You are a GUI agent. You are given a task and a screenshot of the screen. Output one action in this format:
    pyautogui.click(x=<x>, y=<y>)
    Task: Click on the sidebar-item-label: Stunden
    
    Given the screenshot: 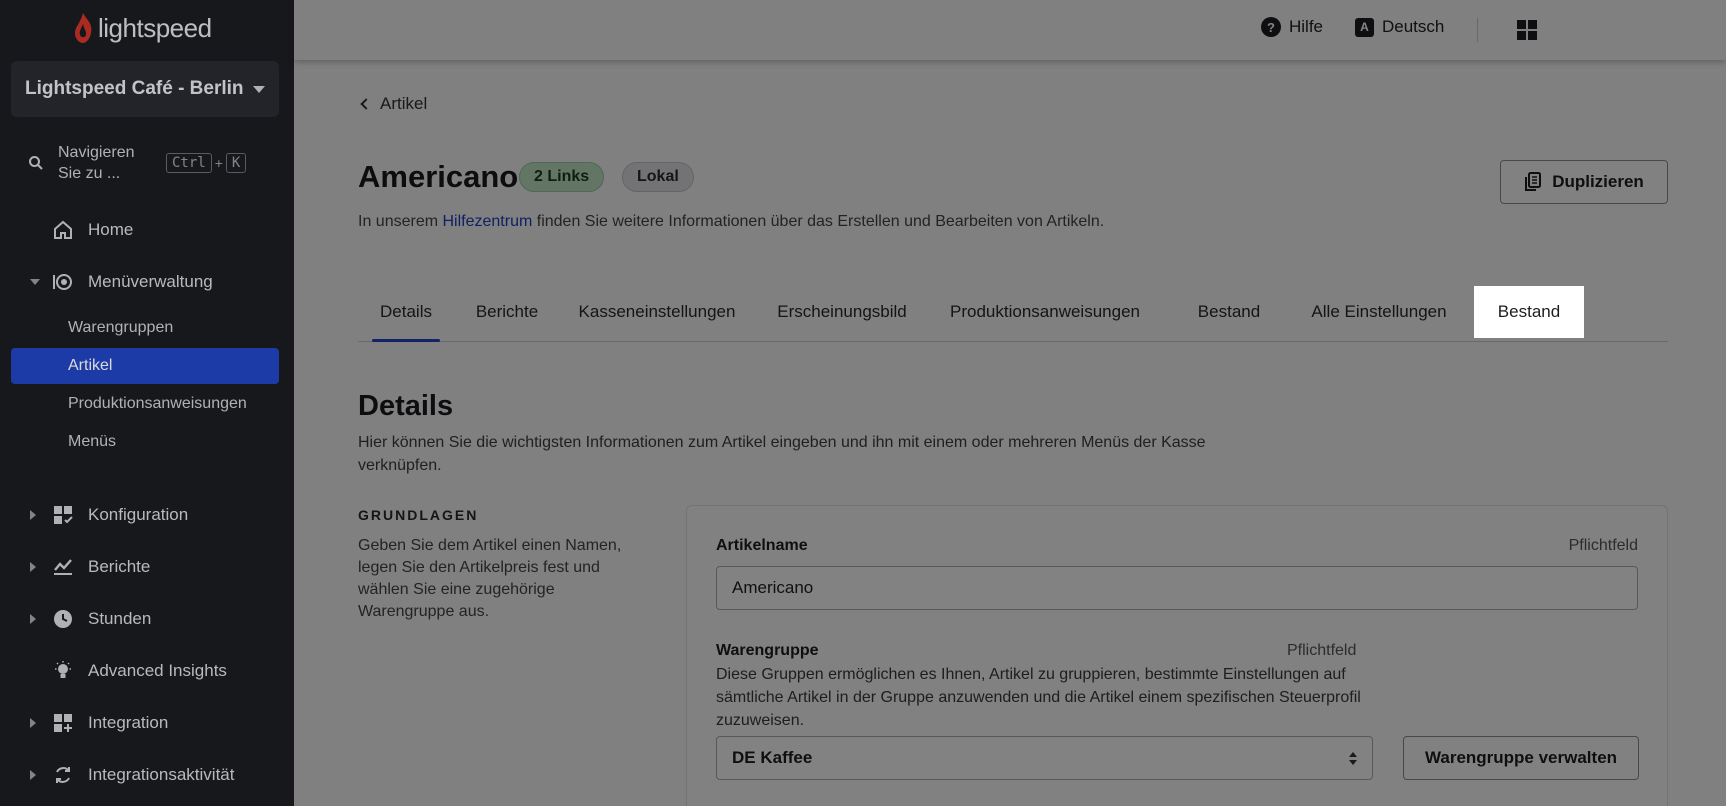 What is the action you would take?
    pyautogui.click(x=120, y=618)
    